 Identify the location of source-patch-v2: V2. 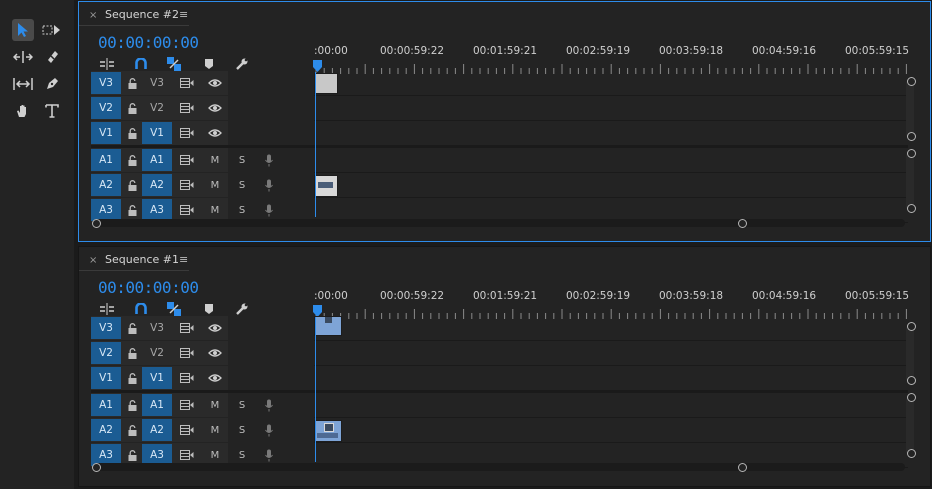
(106, 108).